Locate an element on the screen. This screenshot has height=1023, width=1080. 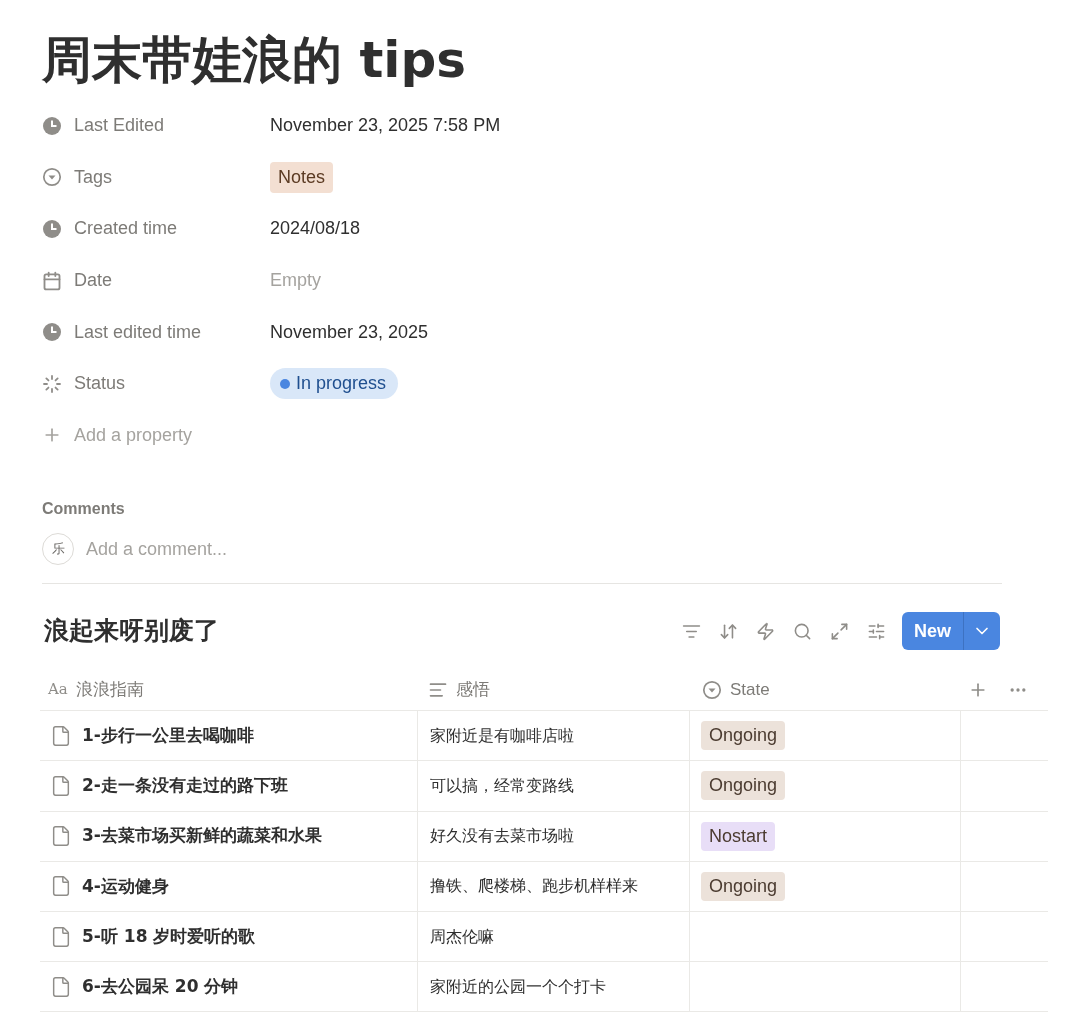
table-cell-text: 家附近是有咖啡店啦 is located at coordinates (502, 735).